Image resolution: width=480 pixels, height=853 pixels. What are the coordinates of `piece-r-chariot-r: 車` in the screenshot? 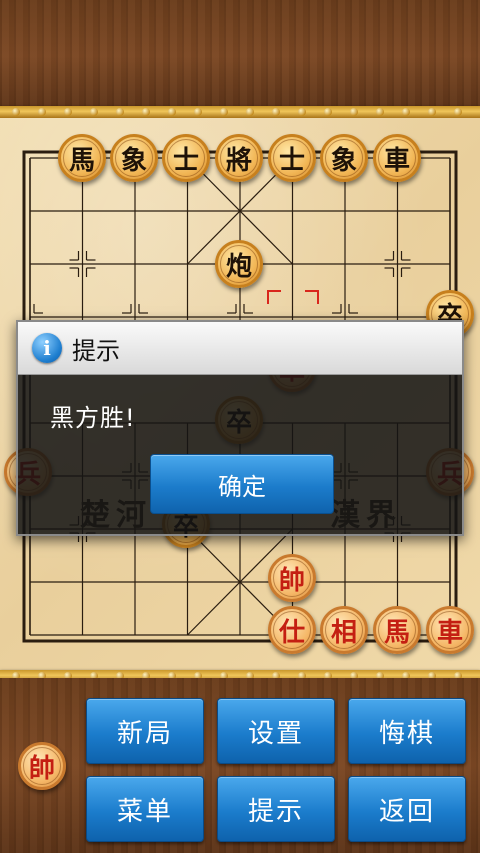 It's located at (450, 630).